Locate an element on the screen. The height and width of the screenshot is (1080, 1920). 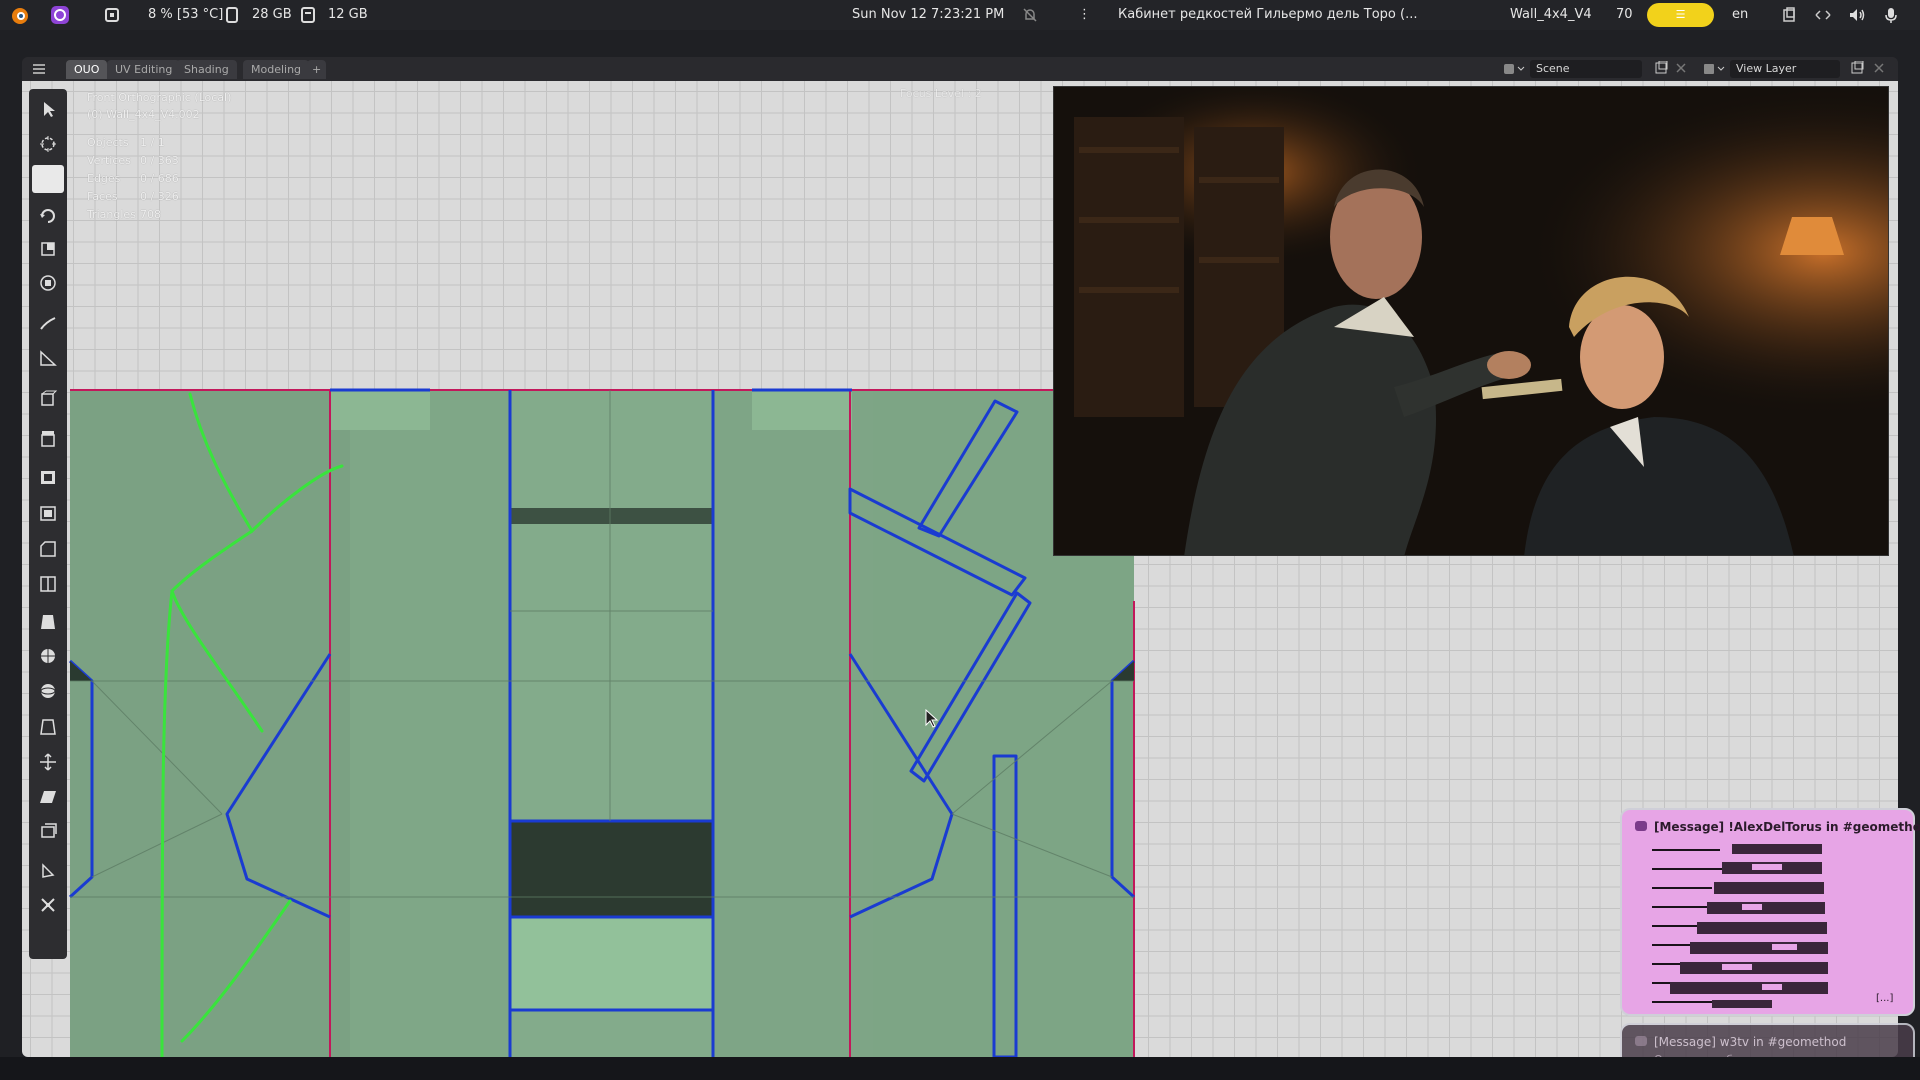
view-layer-selector-icon is located at coordinates (1714, 69).